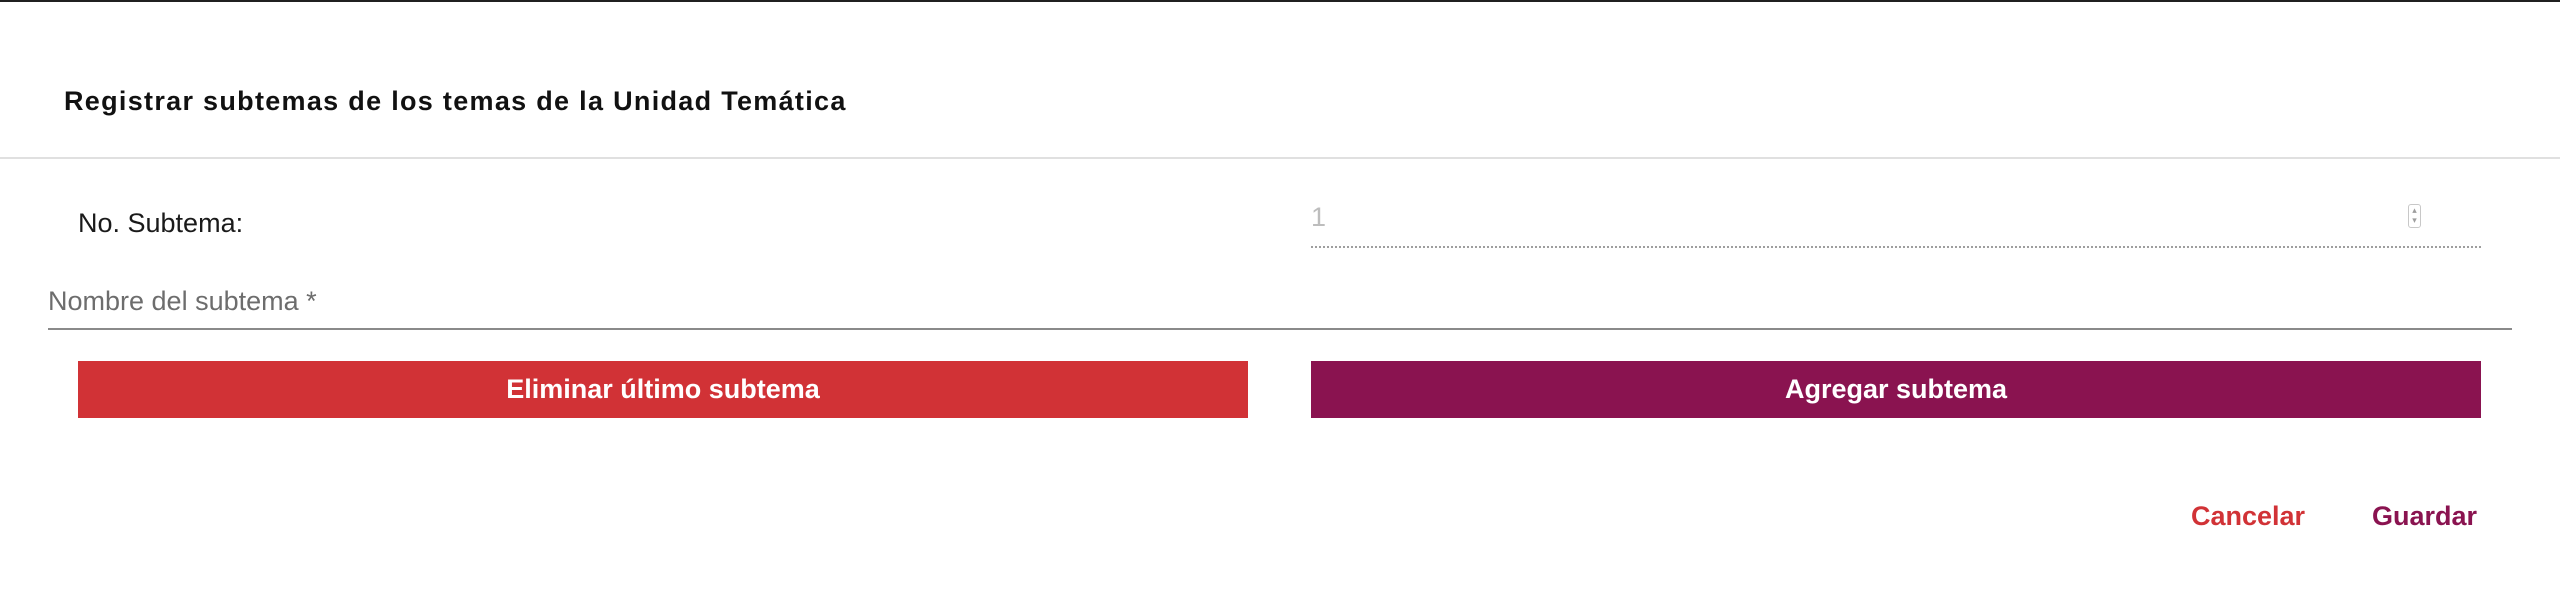 This screenshot has height=598, width=2560. What do you see at coordinates (663, 389) in the screenshot?
I see `delete-last-subtopic-button: Eliminar último subtema` at bounding box center [663, 389].